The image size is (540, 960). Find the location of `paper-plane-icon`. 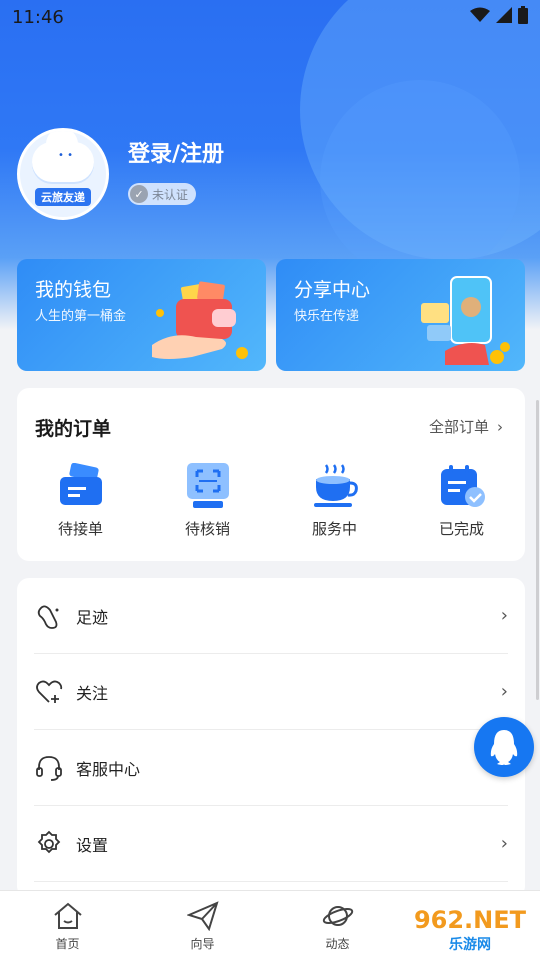

paper-plane-icon is located at coordinates (202, 916).